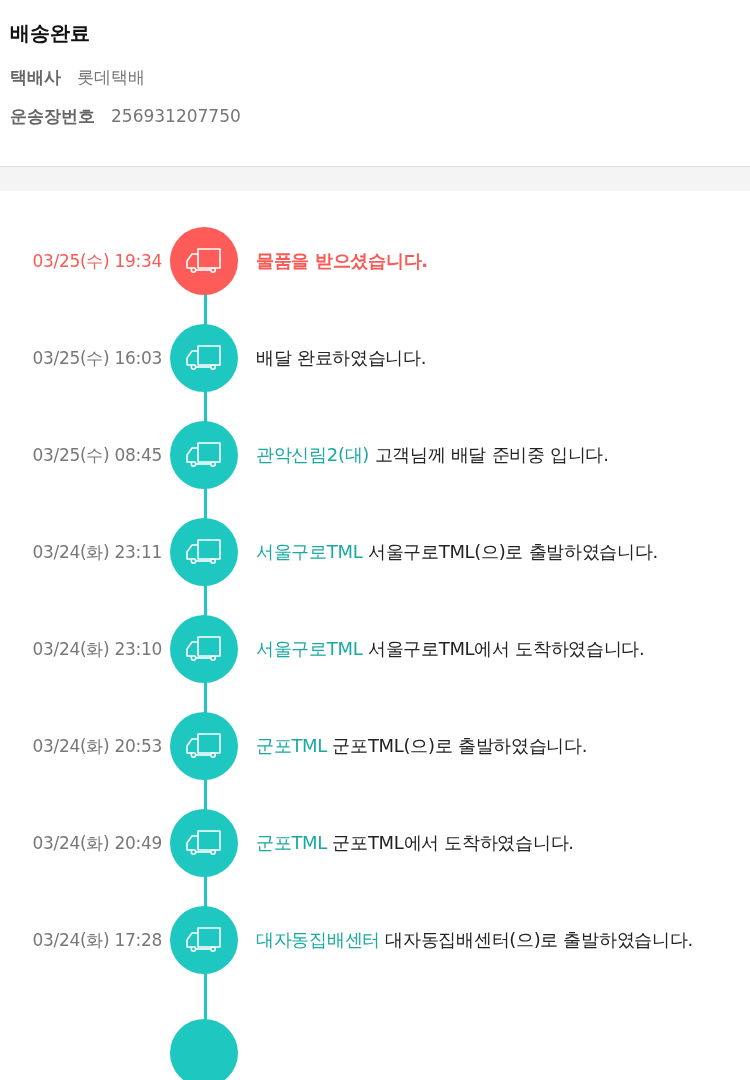  Describe the element at coordinates (97, 649) in the screenshot. I see `event-time: 03/24(화) 23:10` at that location.